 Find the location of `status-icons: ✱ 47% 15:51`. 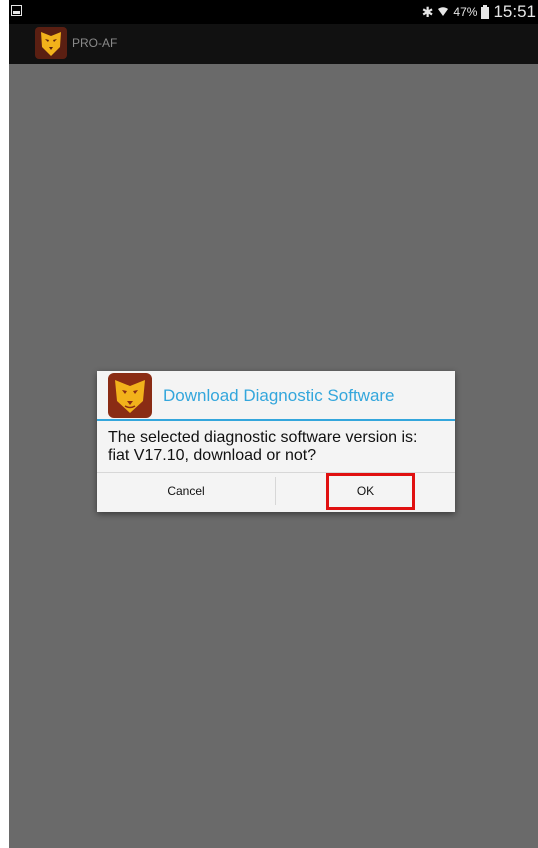

status-icons: ✱ 47% 15:51 is located at coordinates (479, 12).